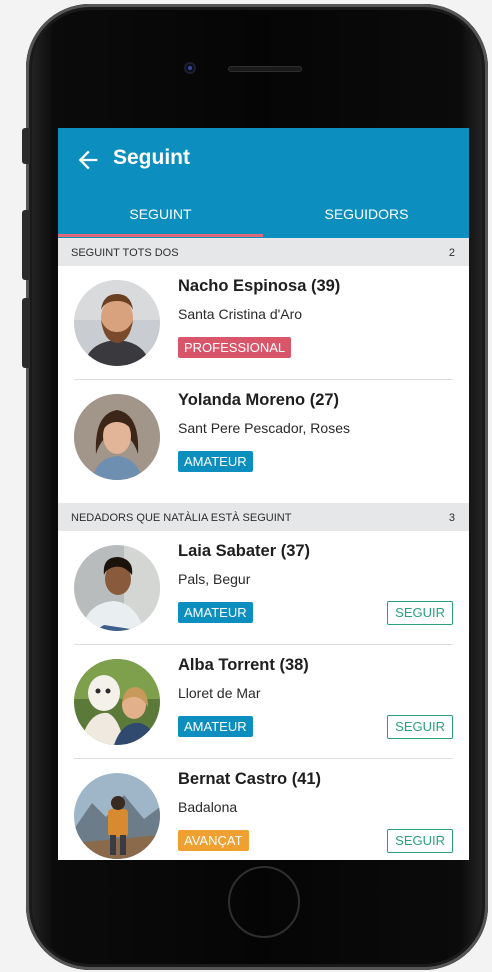 This screenshot has height=972, width=492. Describe the element at coordinates (240, 314) in the screenshot. I see `swimmer-location: Santa Cristina d'Aro` at that location.